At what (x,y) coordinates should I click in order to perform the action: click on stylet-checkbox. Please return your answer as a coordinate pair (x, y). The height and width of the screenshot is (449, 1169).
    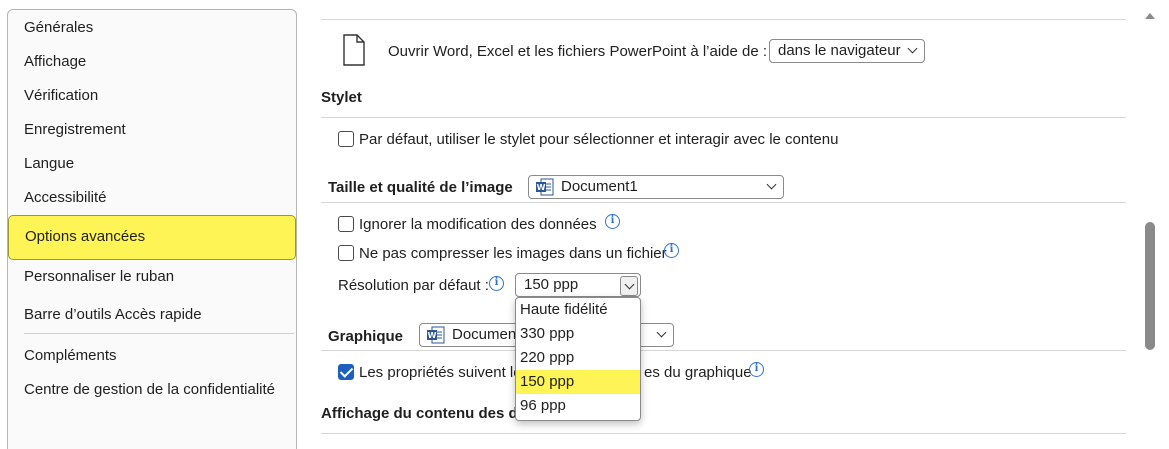
    Looking at the image, I should click on (346, 139).